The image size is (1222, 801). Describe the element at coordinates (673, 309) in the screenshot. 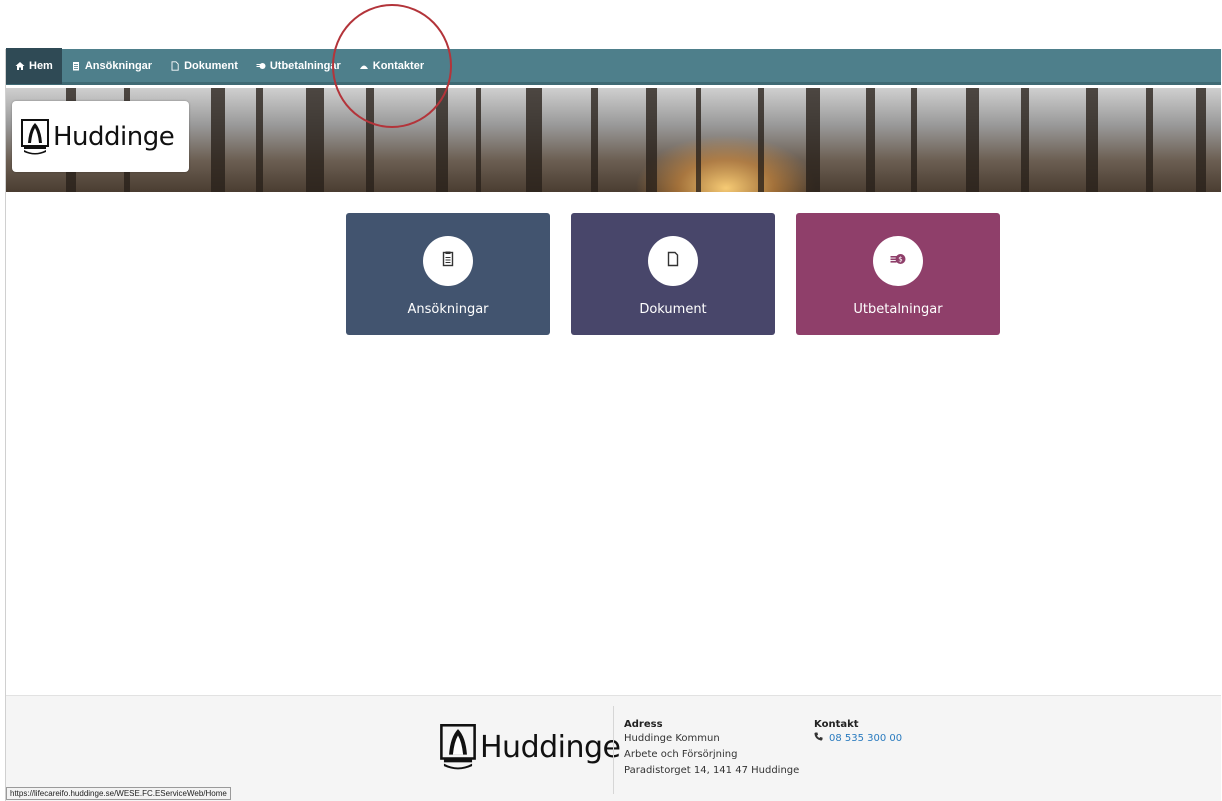

I see `tile-label: Dokument` at that location.